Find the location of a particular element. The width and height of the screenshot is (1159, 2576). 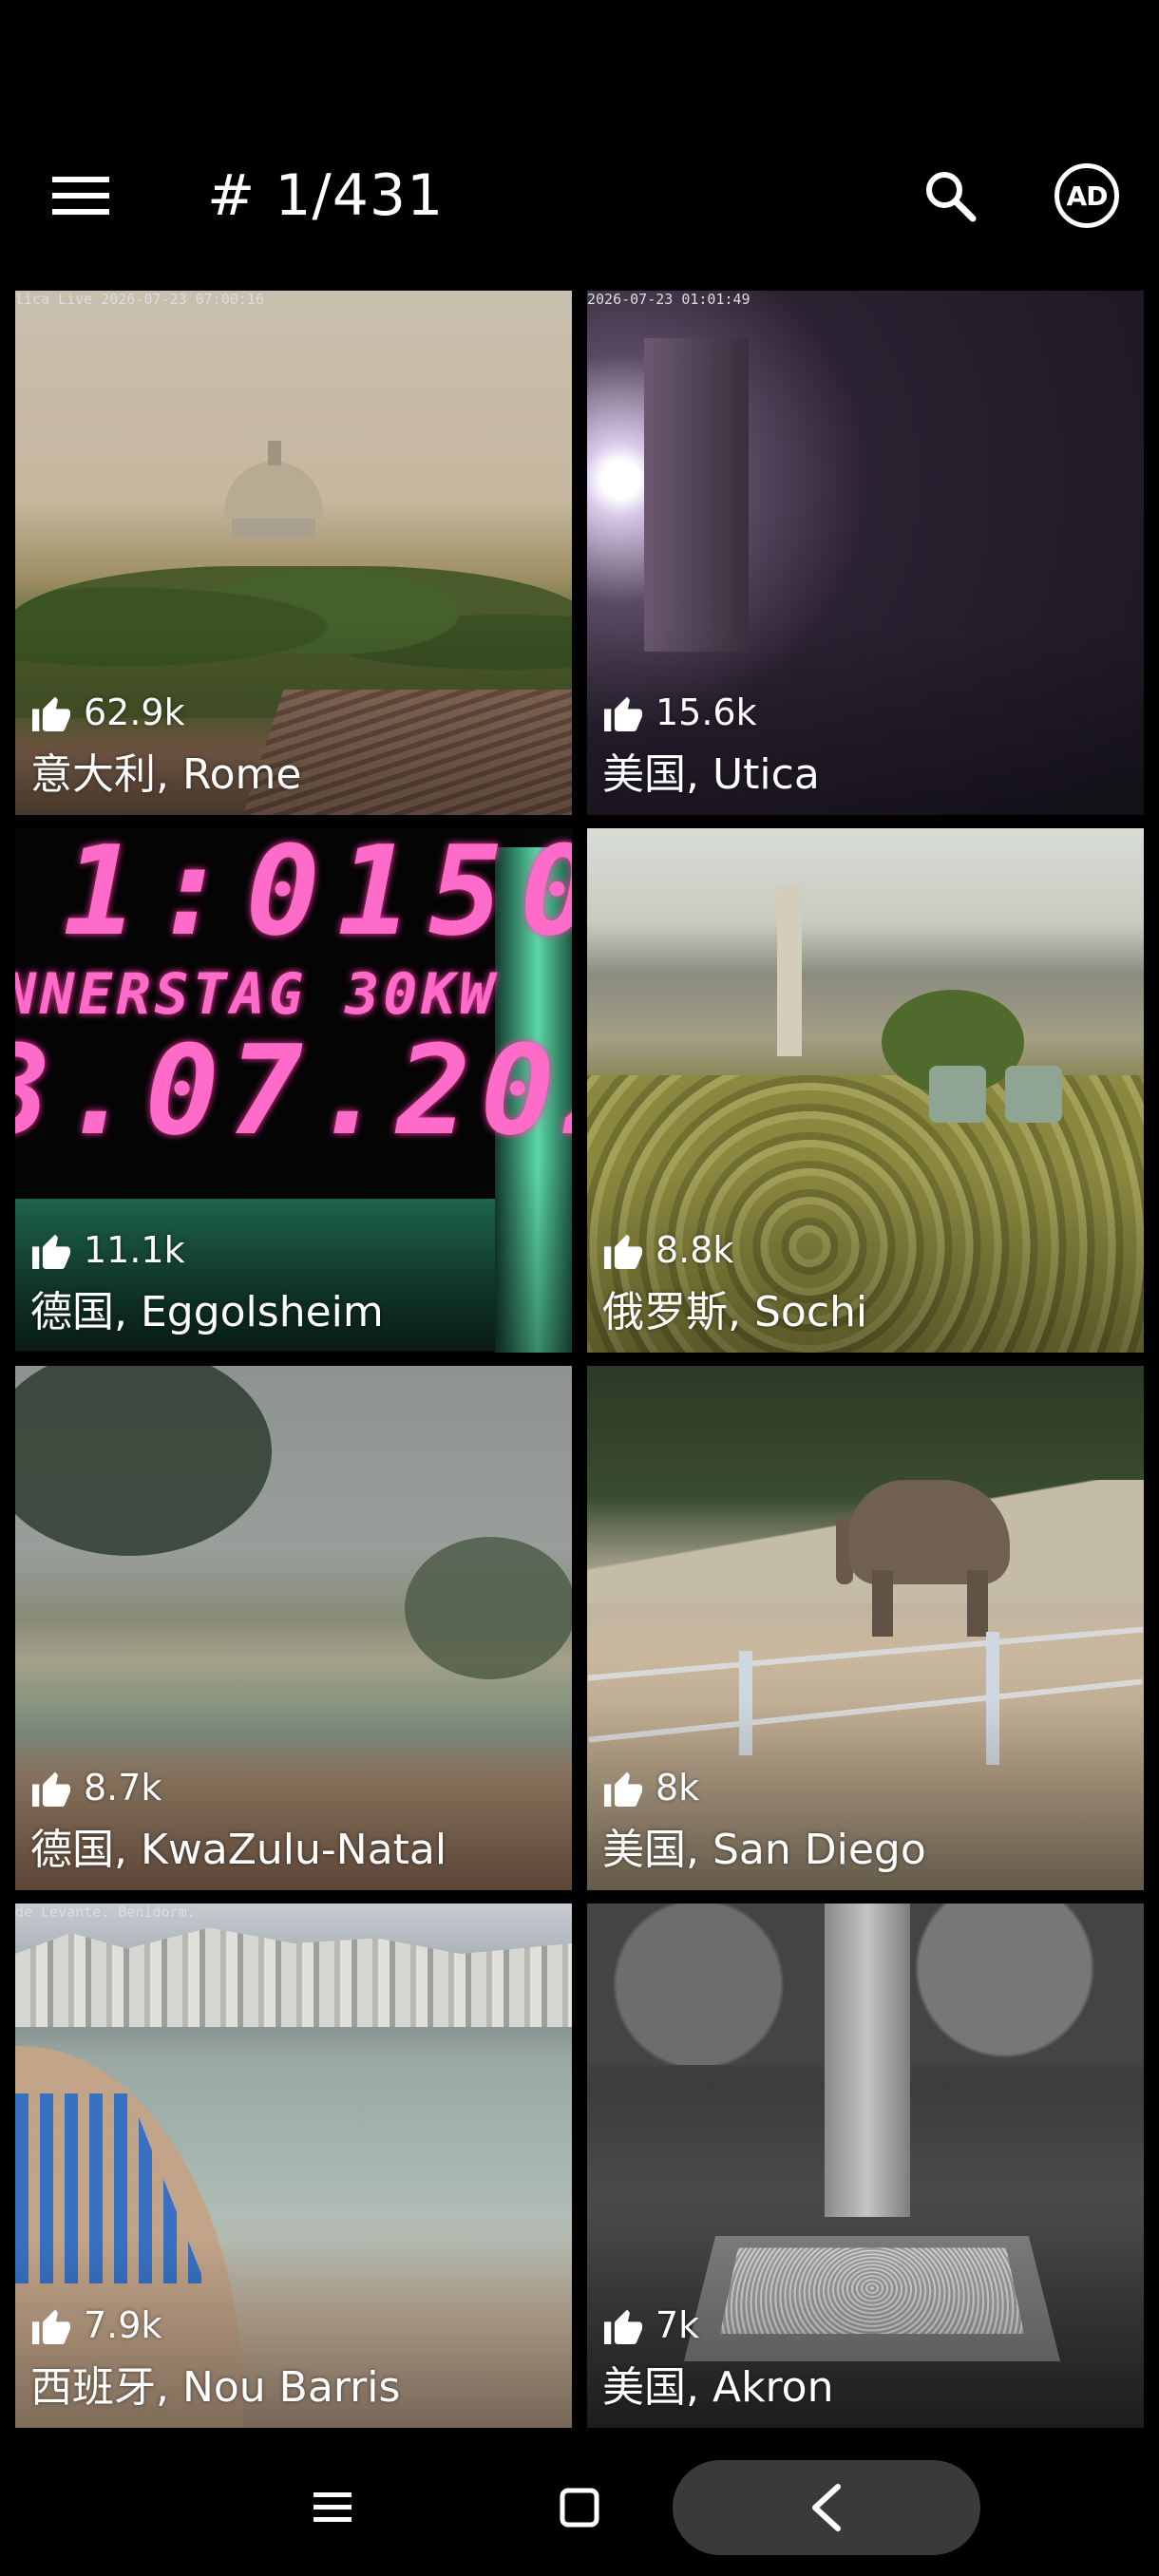

menu-button is located at coordinates (81, 196).